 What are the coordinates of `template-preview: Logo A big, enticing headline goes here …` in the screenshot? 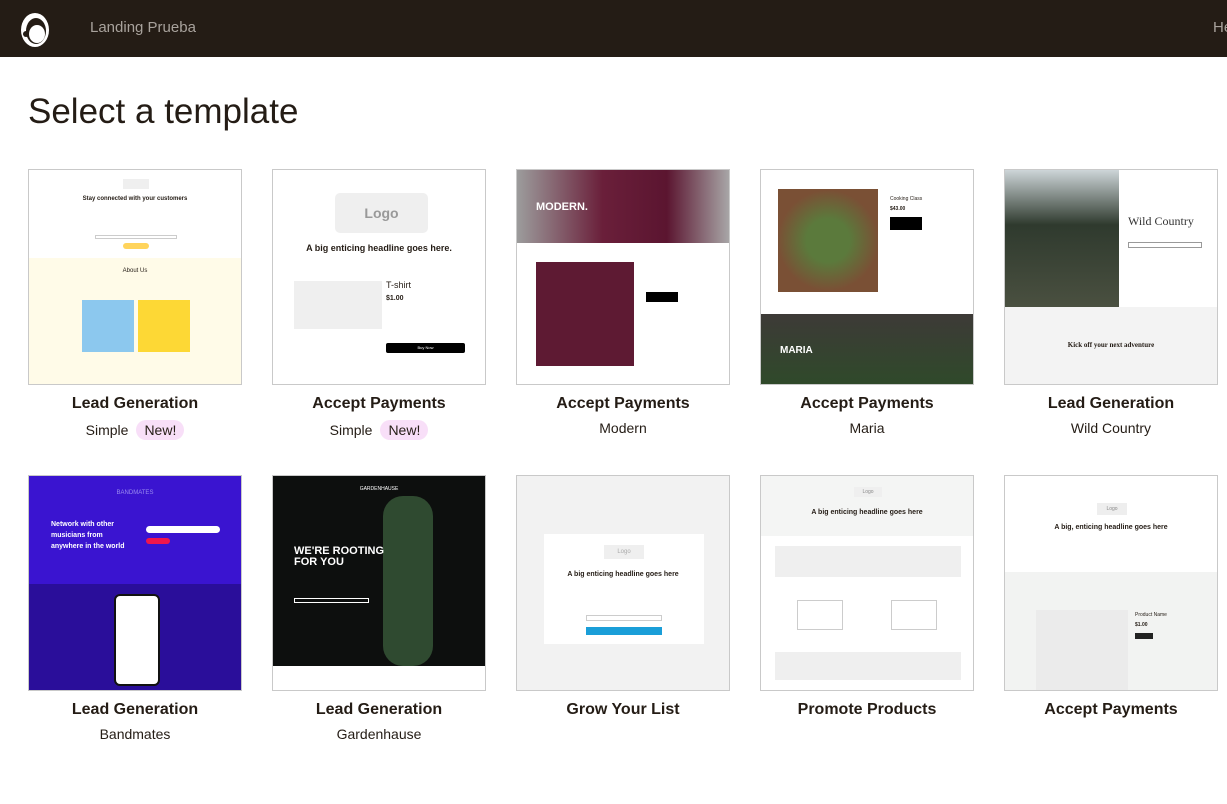 It's located at (1111, 583).